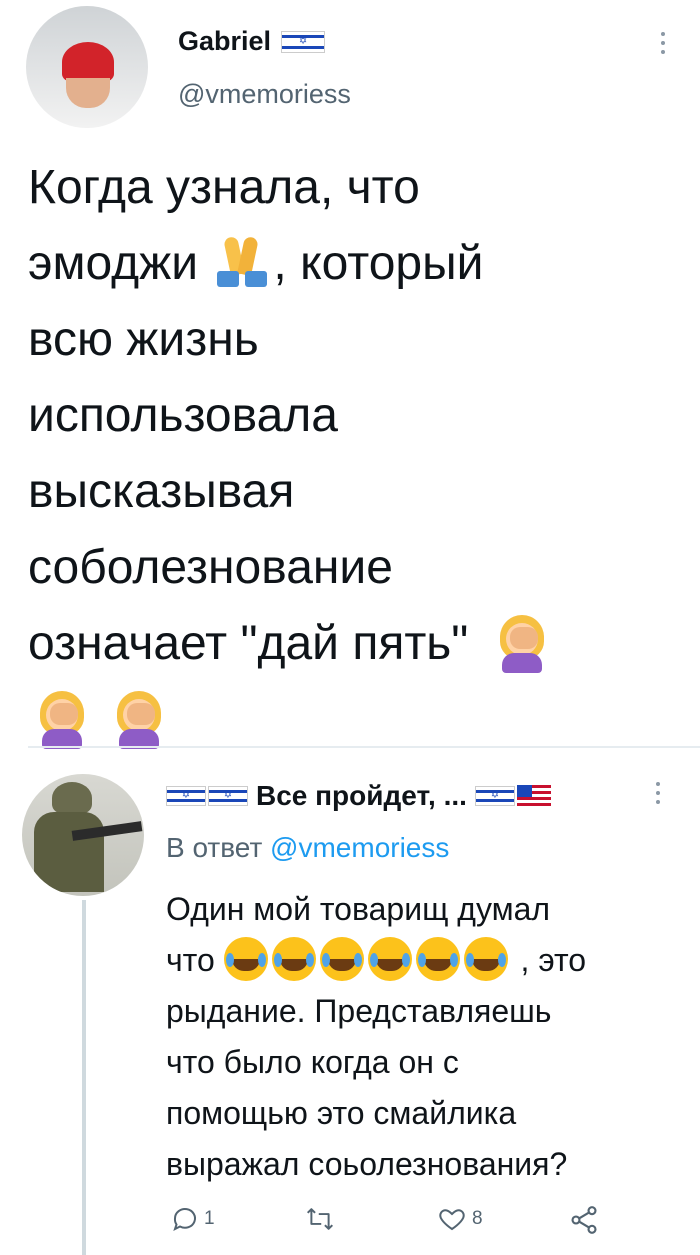  What do you see at coordinates (69, 852) in the screenshot?
I see `soldier-body` at bounding box center [69, 852].